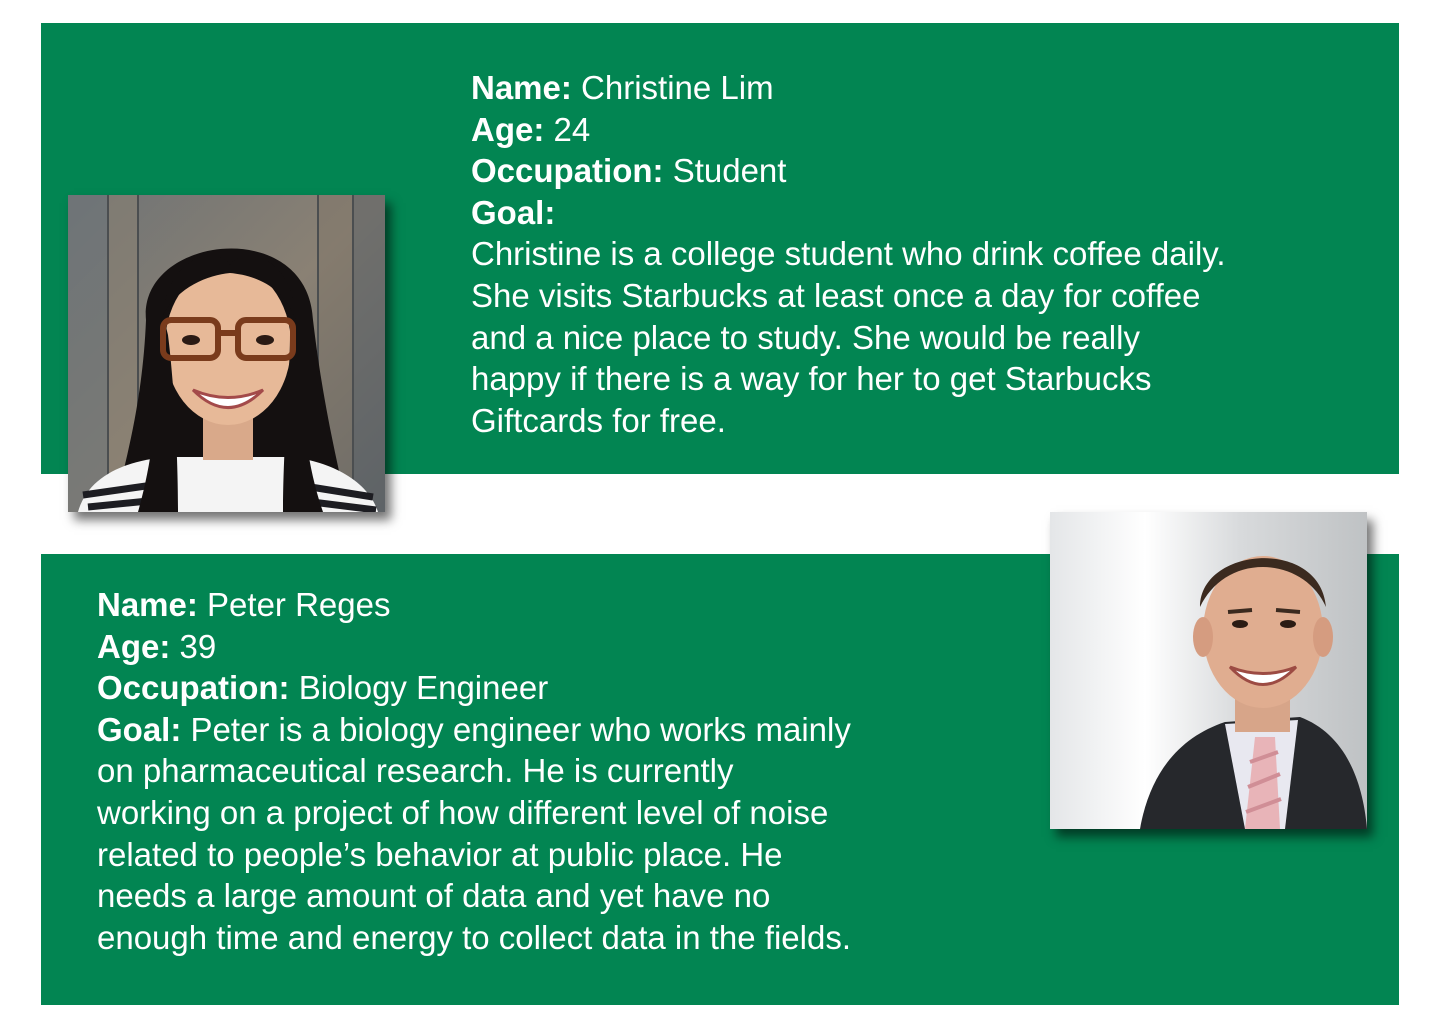 This screenshot has width=1440, height=1024. What do you see at coordinates (527, 647) in the screenshot?
I see `age-row: Age: 39` at bounding box center [527, 647].